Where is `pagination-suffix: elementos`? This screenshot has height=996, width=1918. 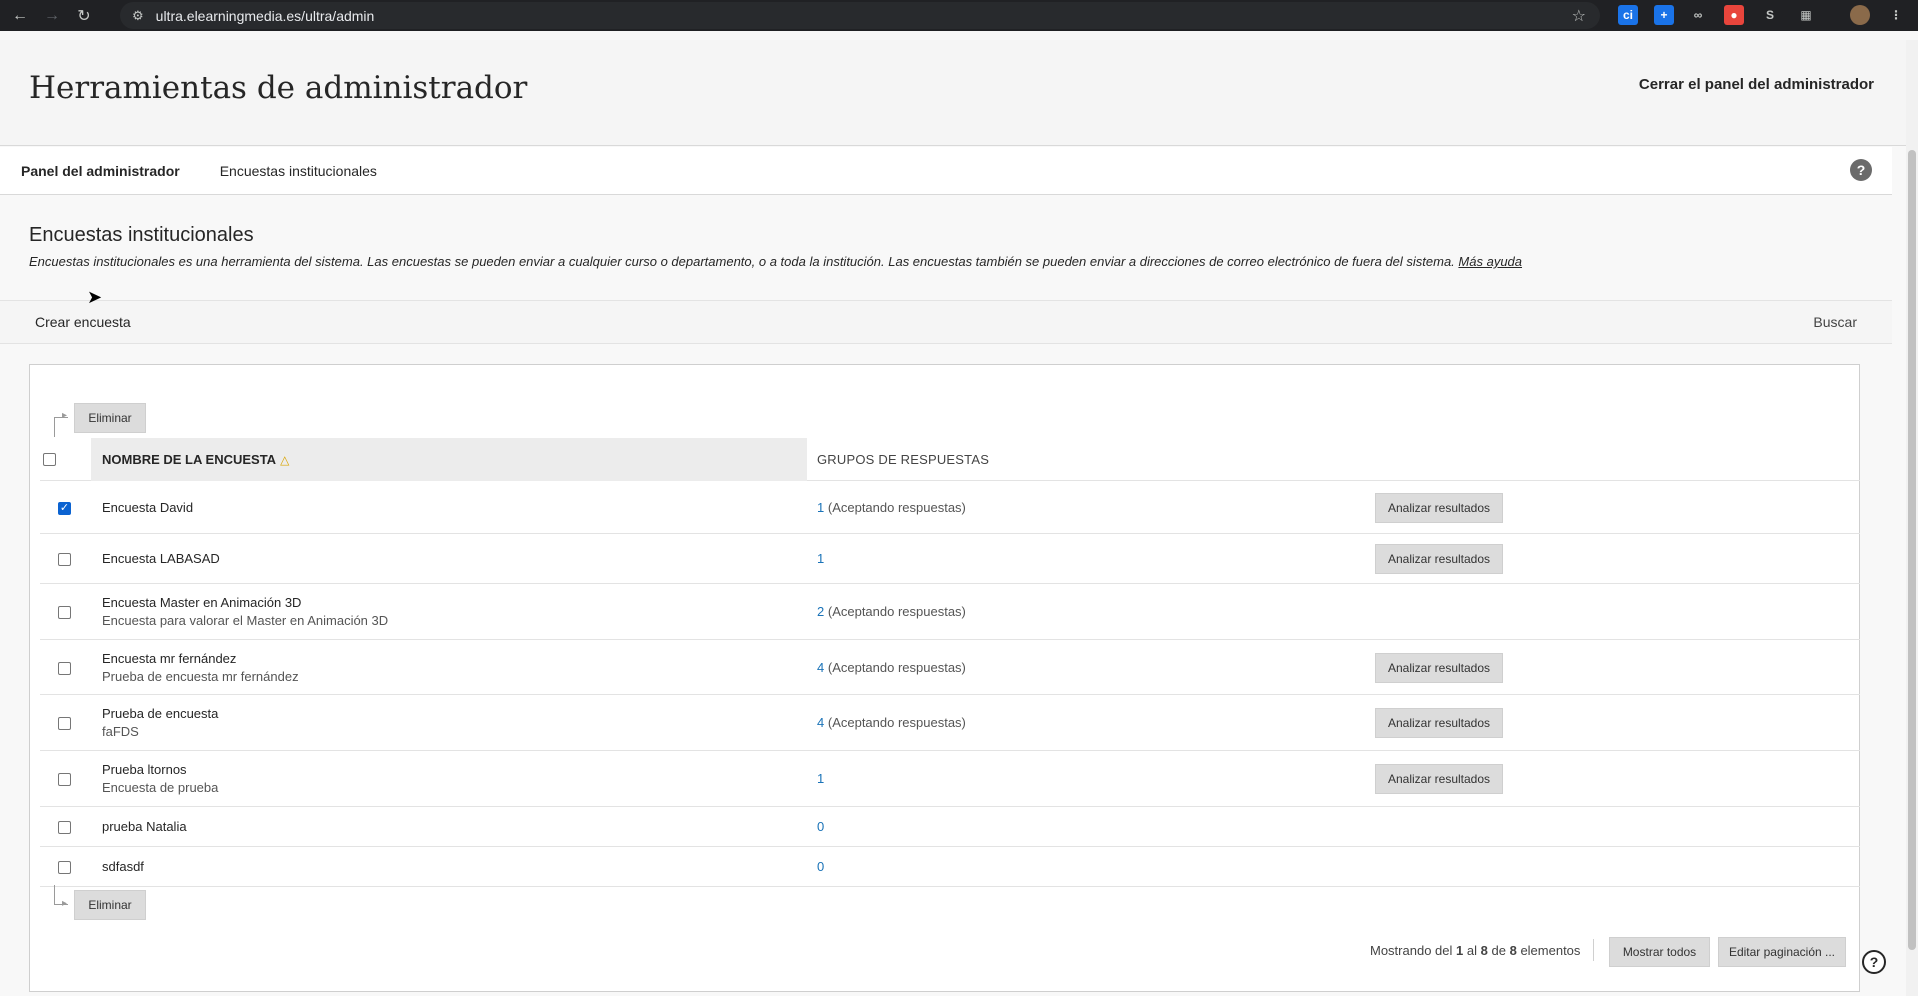 pagination-suffix: elementos is located at coordinates (1550, 950).